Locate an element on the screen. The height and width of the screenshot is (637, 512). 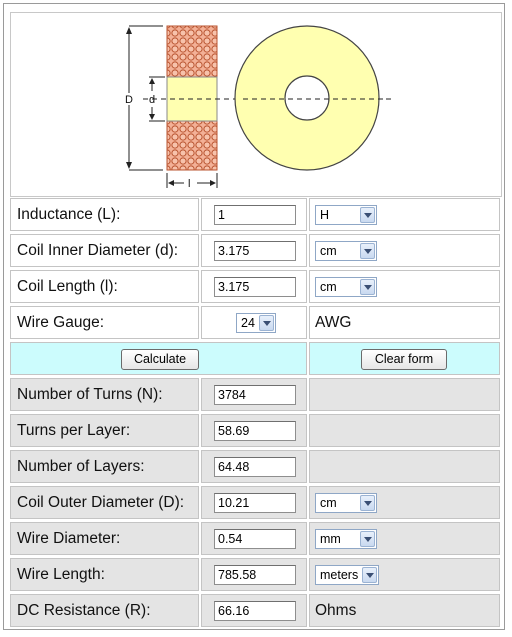
label-d: d is located at coordinates (152, 100).